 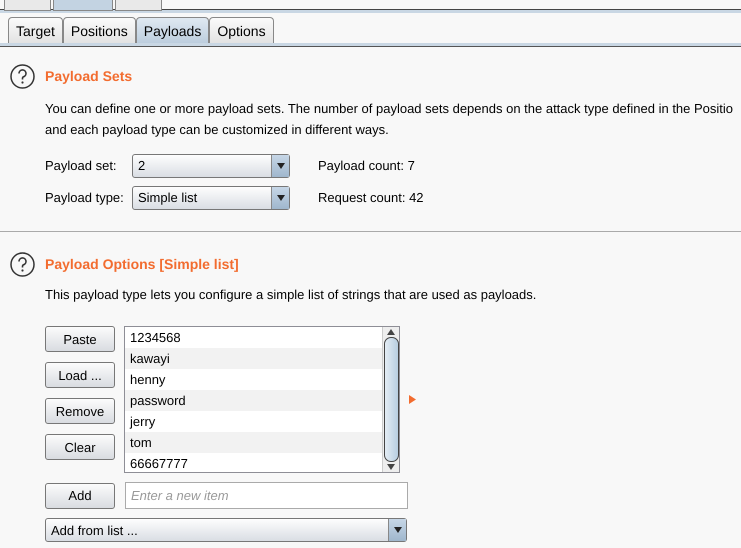 What do you see at coordinates (391, 467) in the screenshot?
I see `scroll-down-icon` at bounding box center [391, 467].